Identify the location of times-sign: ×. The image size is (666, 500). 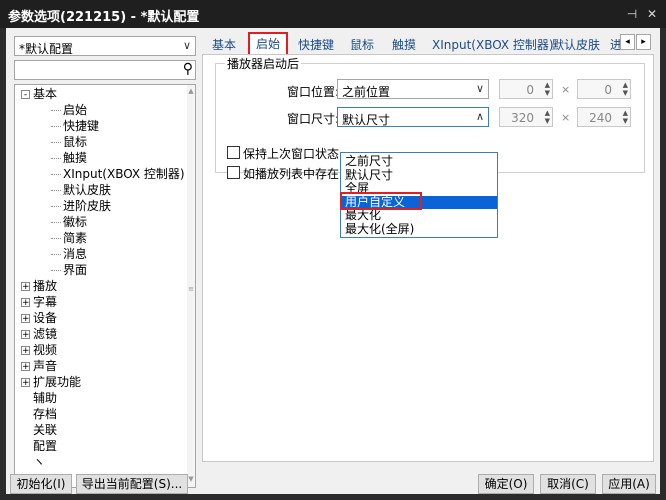
(566, 117).